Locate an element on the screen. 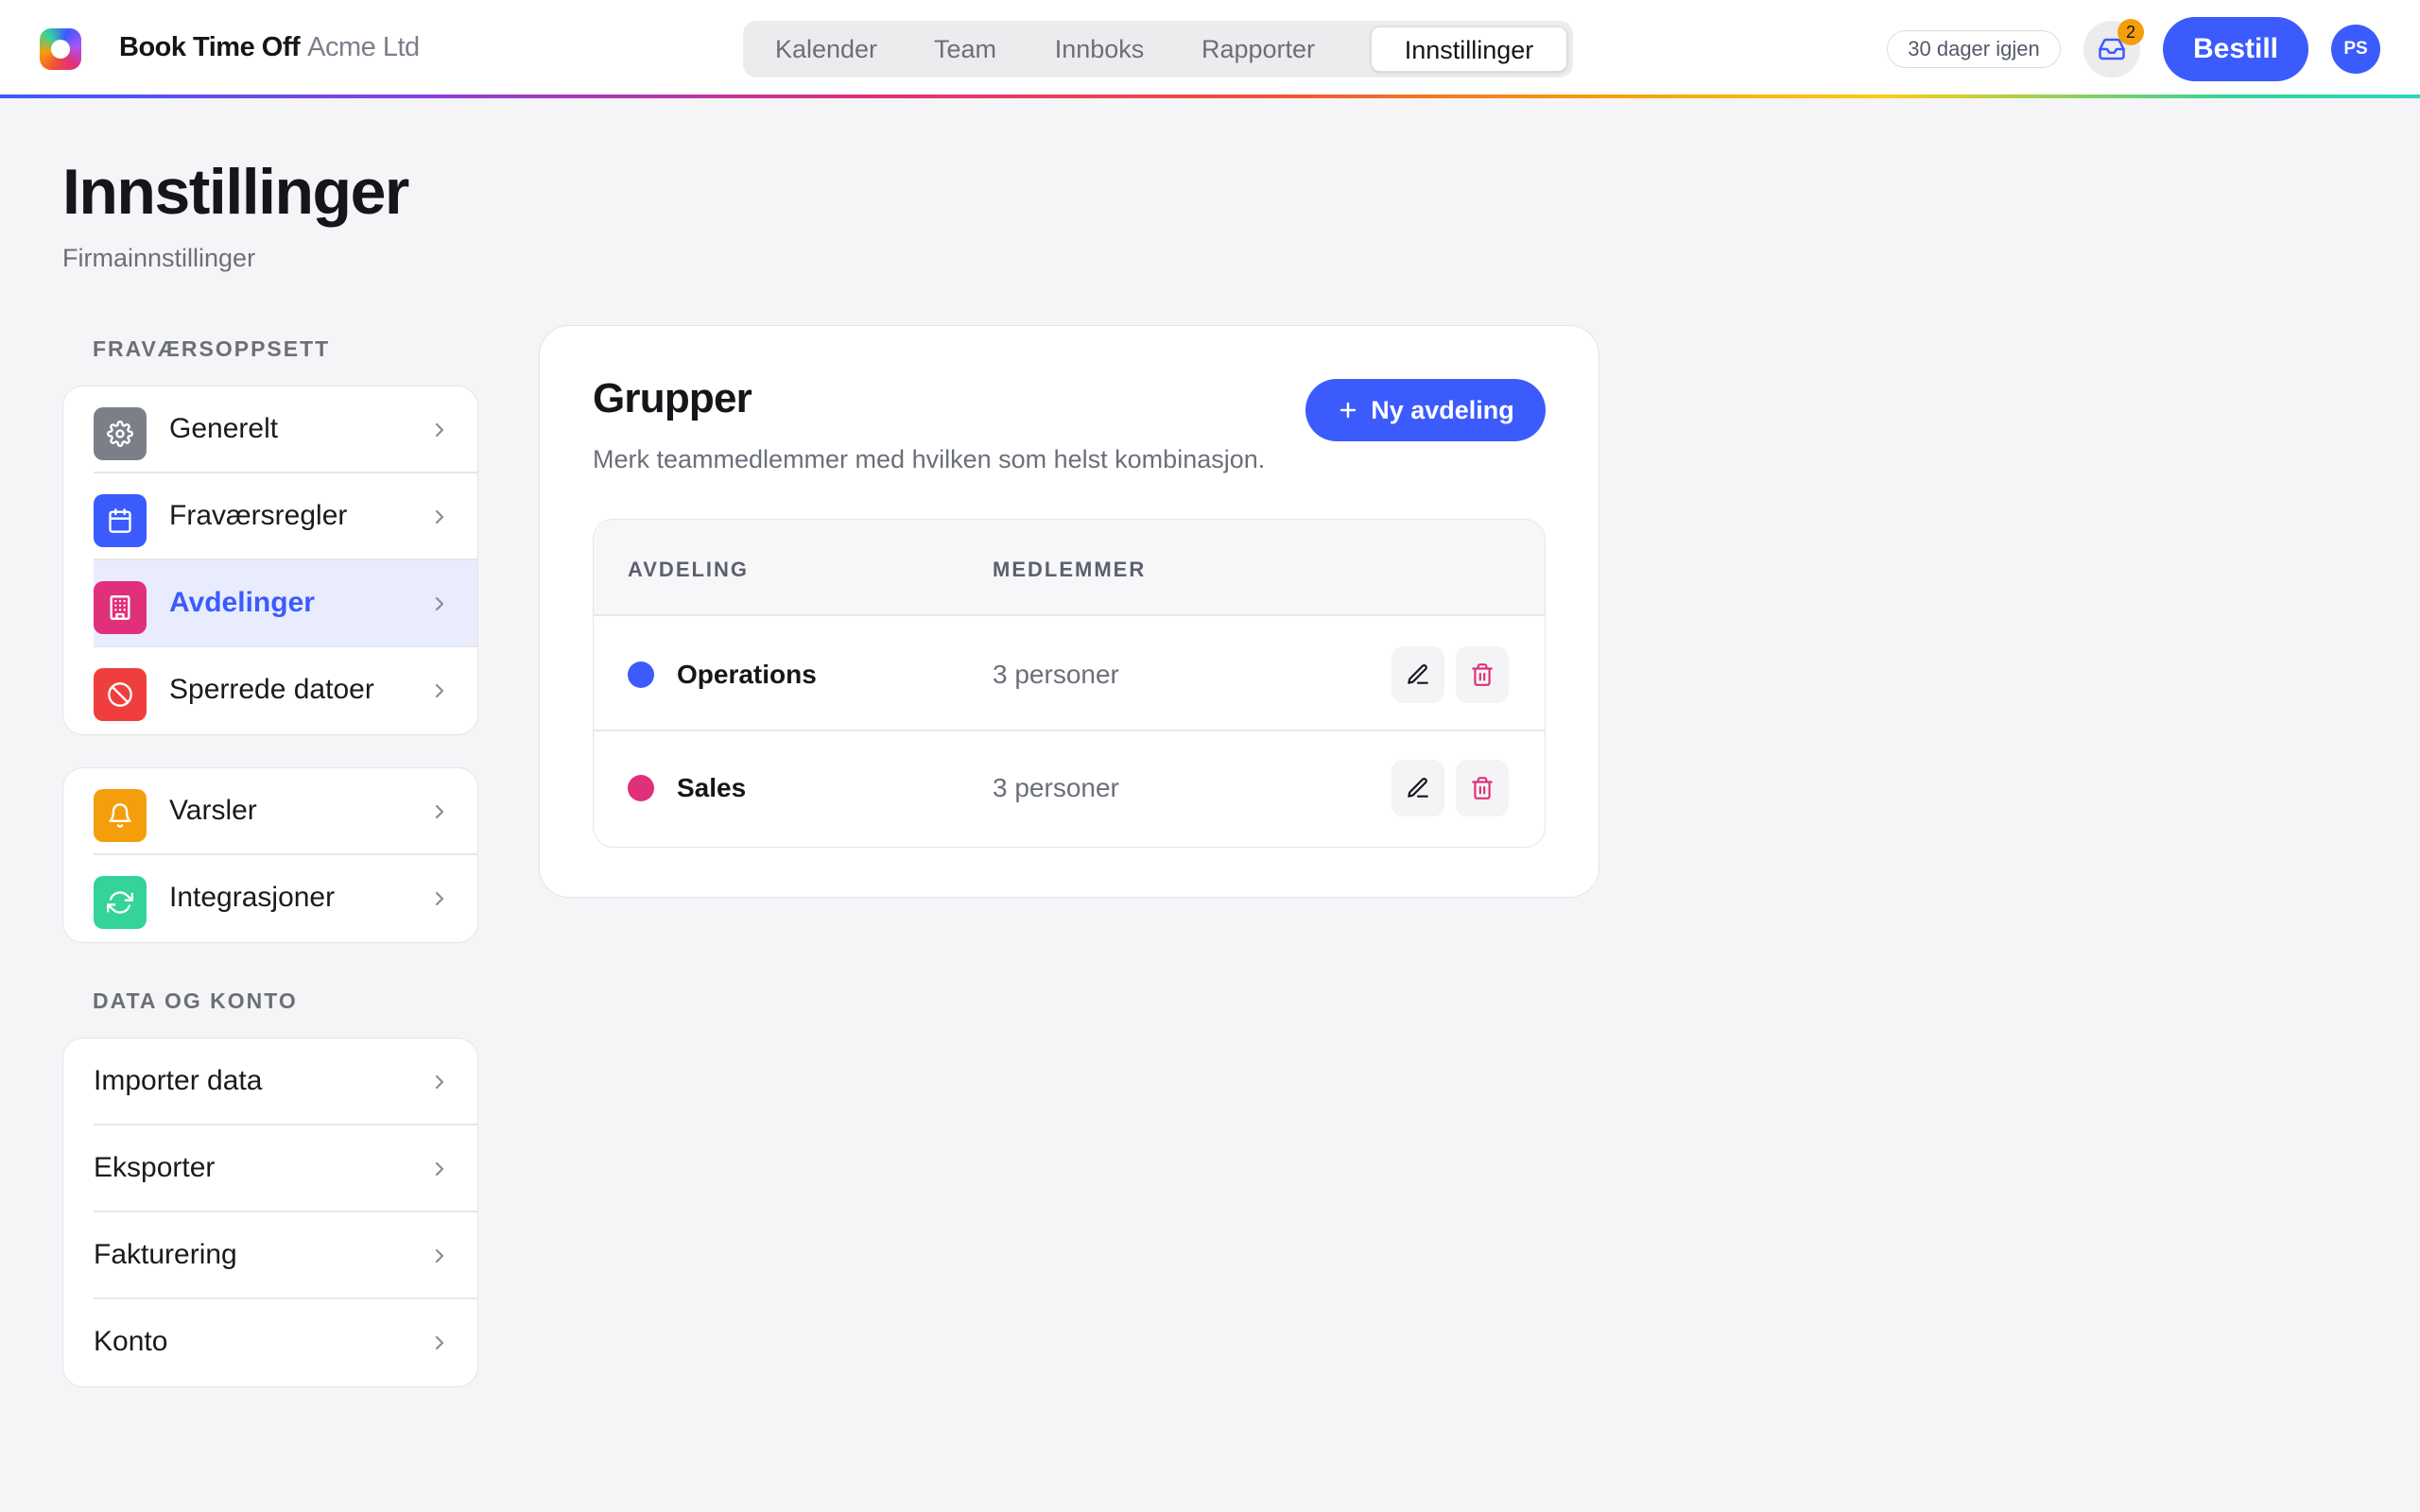 This screenshot has width=2420, height=1512. header-accent-strip is located at coordinates (1210, 96).